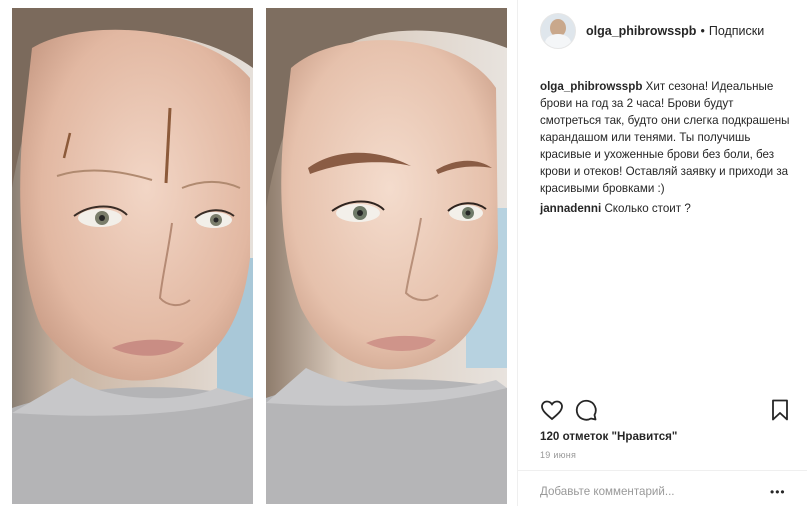 The height and width of the screenshot is (506, 807). I want to click on follow-button: Подписки, so click(736, 31).